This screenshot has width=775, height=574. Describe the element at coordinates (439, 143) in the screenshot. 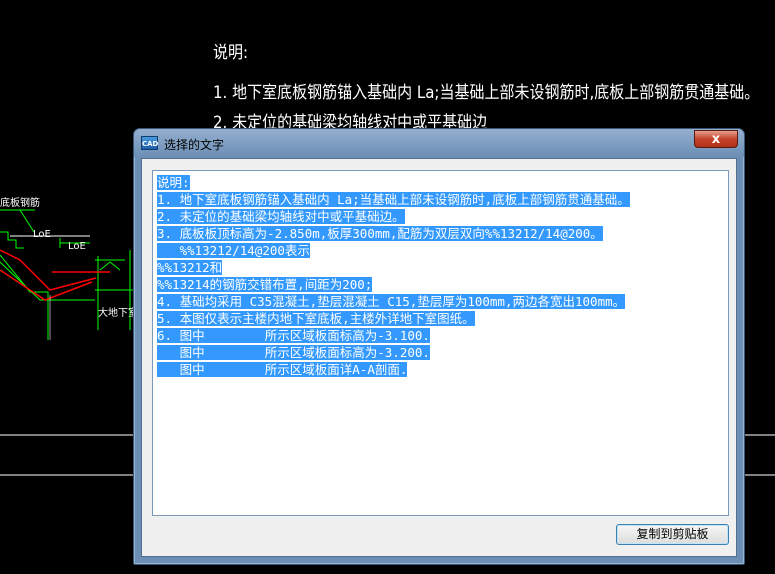

I see `dialog-titlebar: CAD 选择的文字 x` at that location.